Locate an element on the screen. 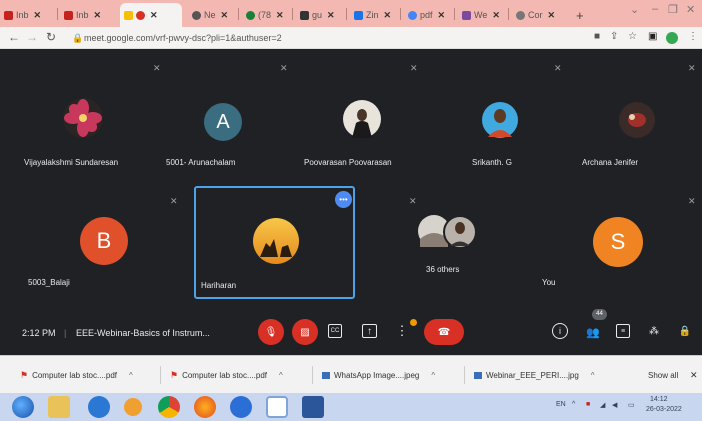  avatar-letter: A is located at coordinates (223, 121).